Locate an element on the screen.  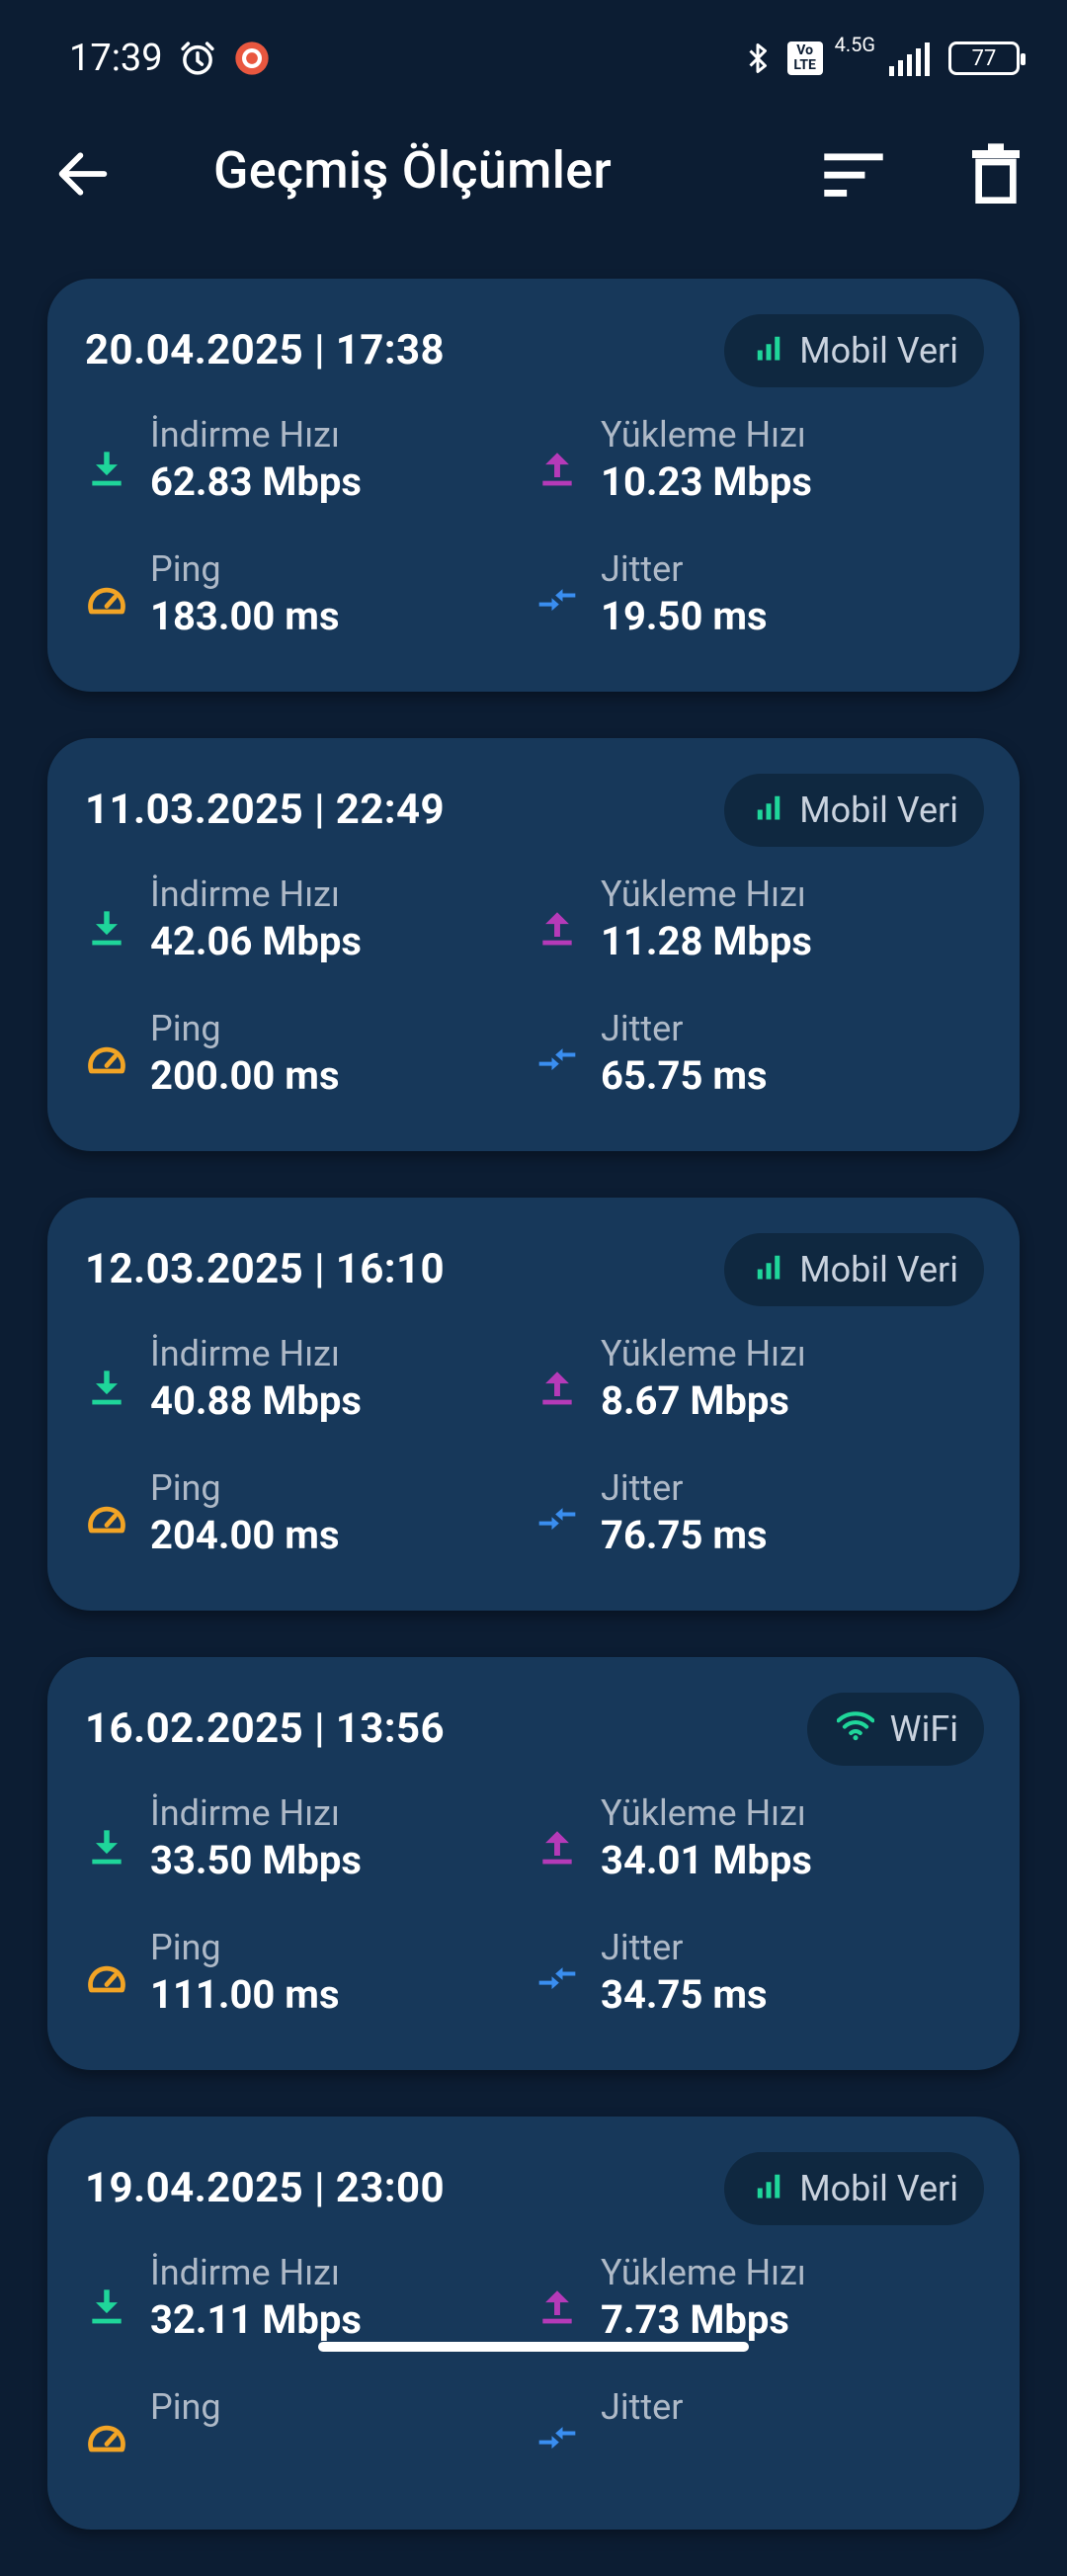
sort-icon is located at coordinates (853, 174).